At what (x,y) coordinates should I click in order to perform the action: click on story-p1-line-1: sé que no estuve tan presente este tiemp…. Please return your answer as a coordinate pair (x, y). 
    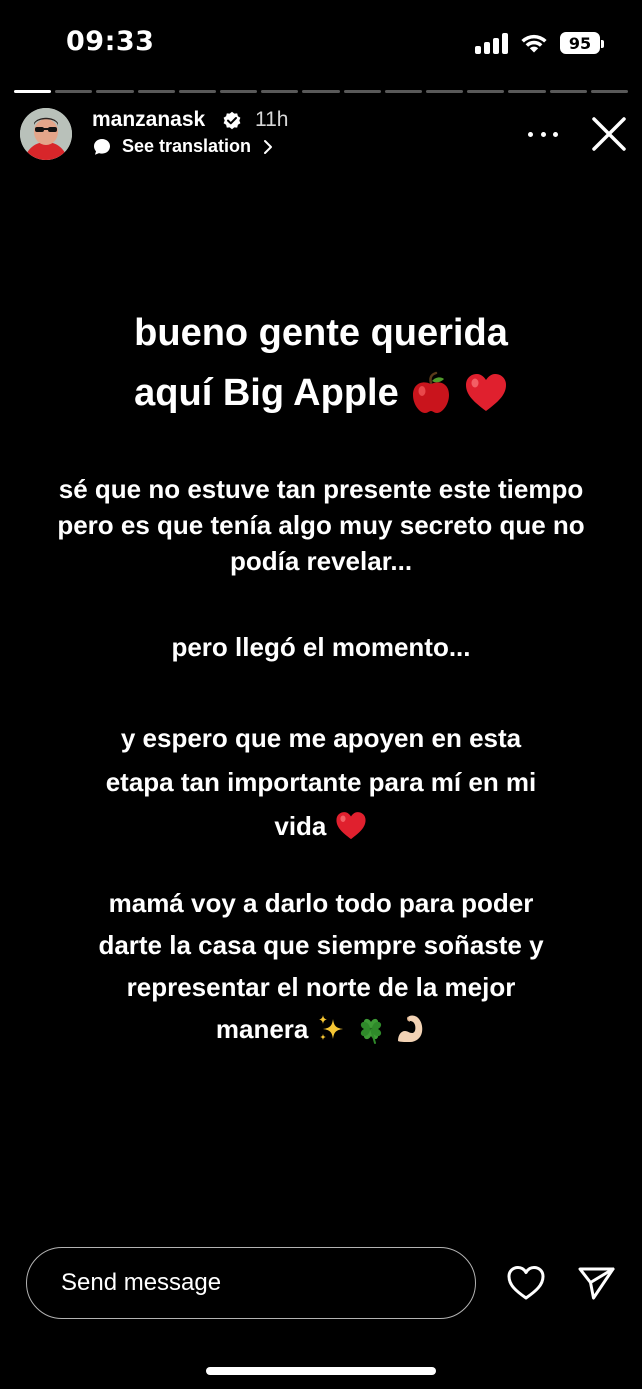
    Looking at the image, I should click on (321, 489).